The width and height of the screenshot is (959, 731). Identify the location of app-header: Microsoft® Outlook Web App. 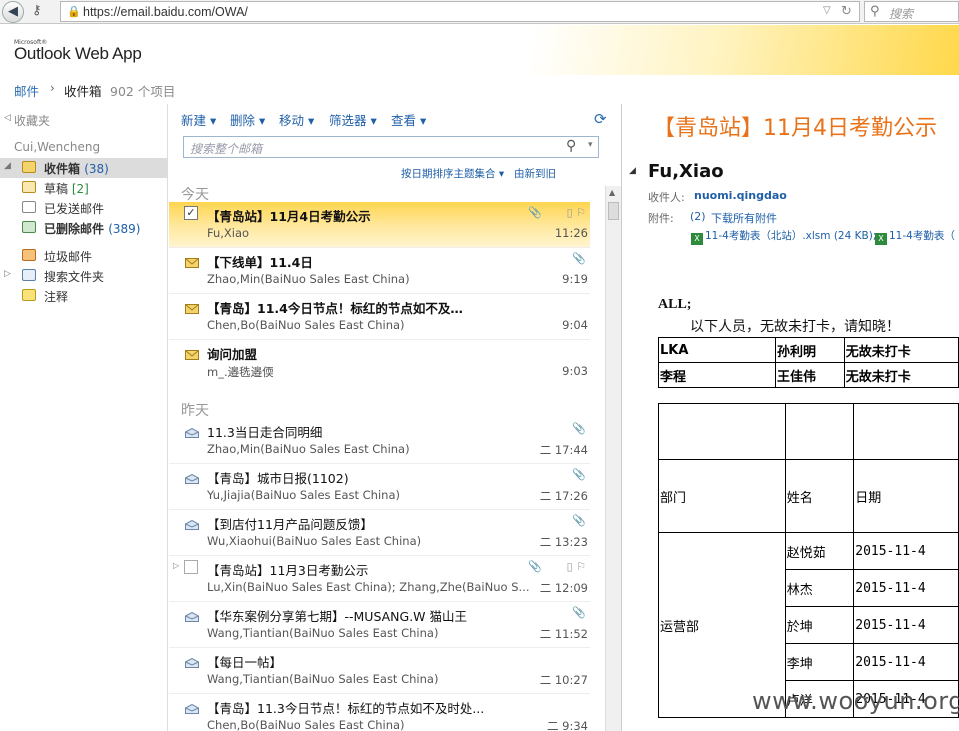
(479, 50).